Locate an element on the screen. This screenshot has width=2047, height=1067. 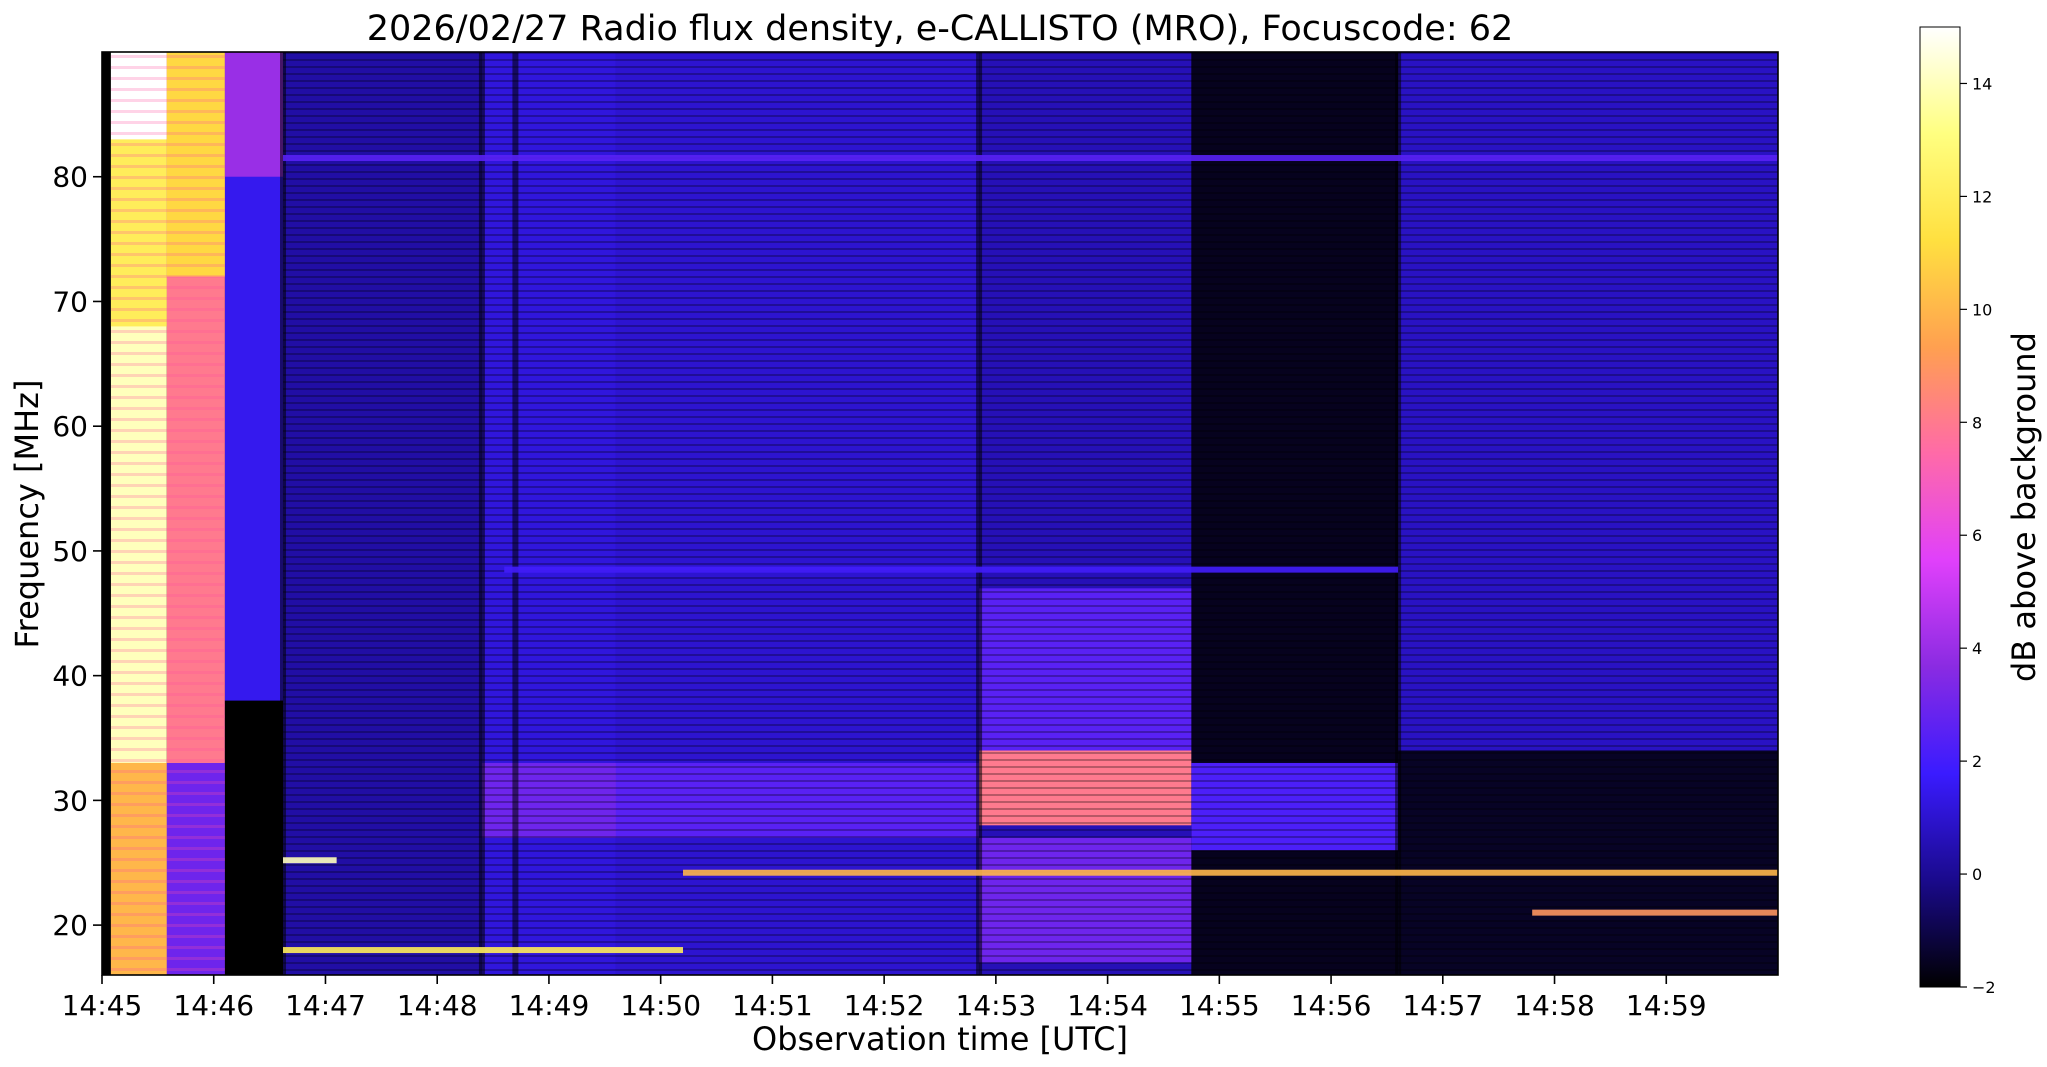
x-tick-label: 14:47 is located at coordinates (325, 1005).